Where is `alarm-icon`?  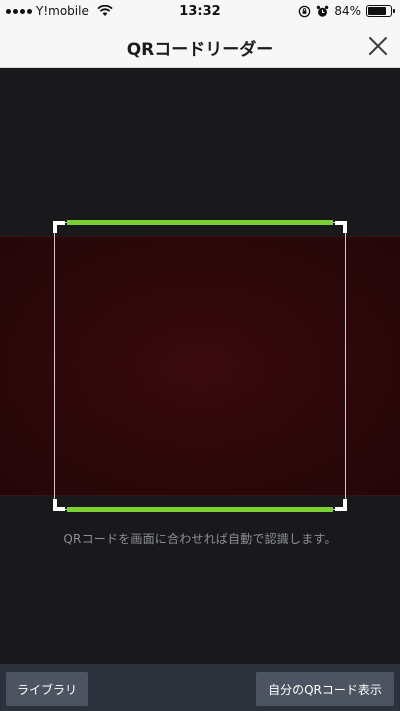 alarm-icon is located at coordinates (323, 11).